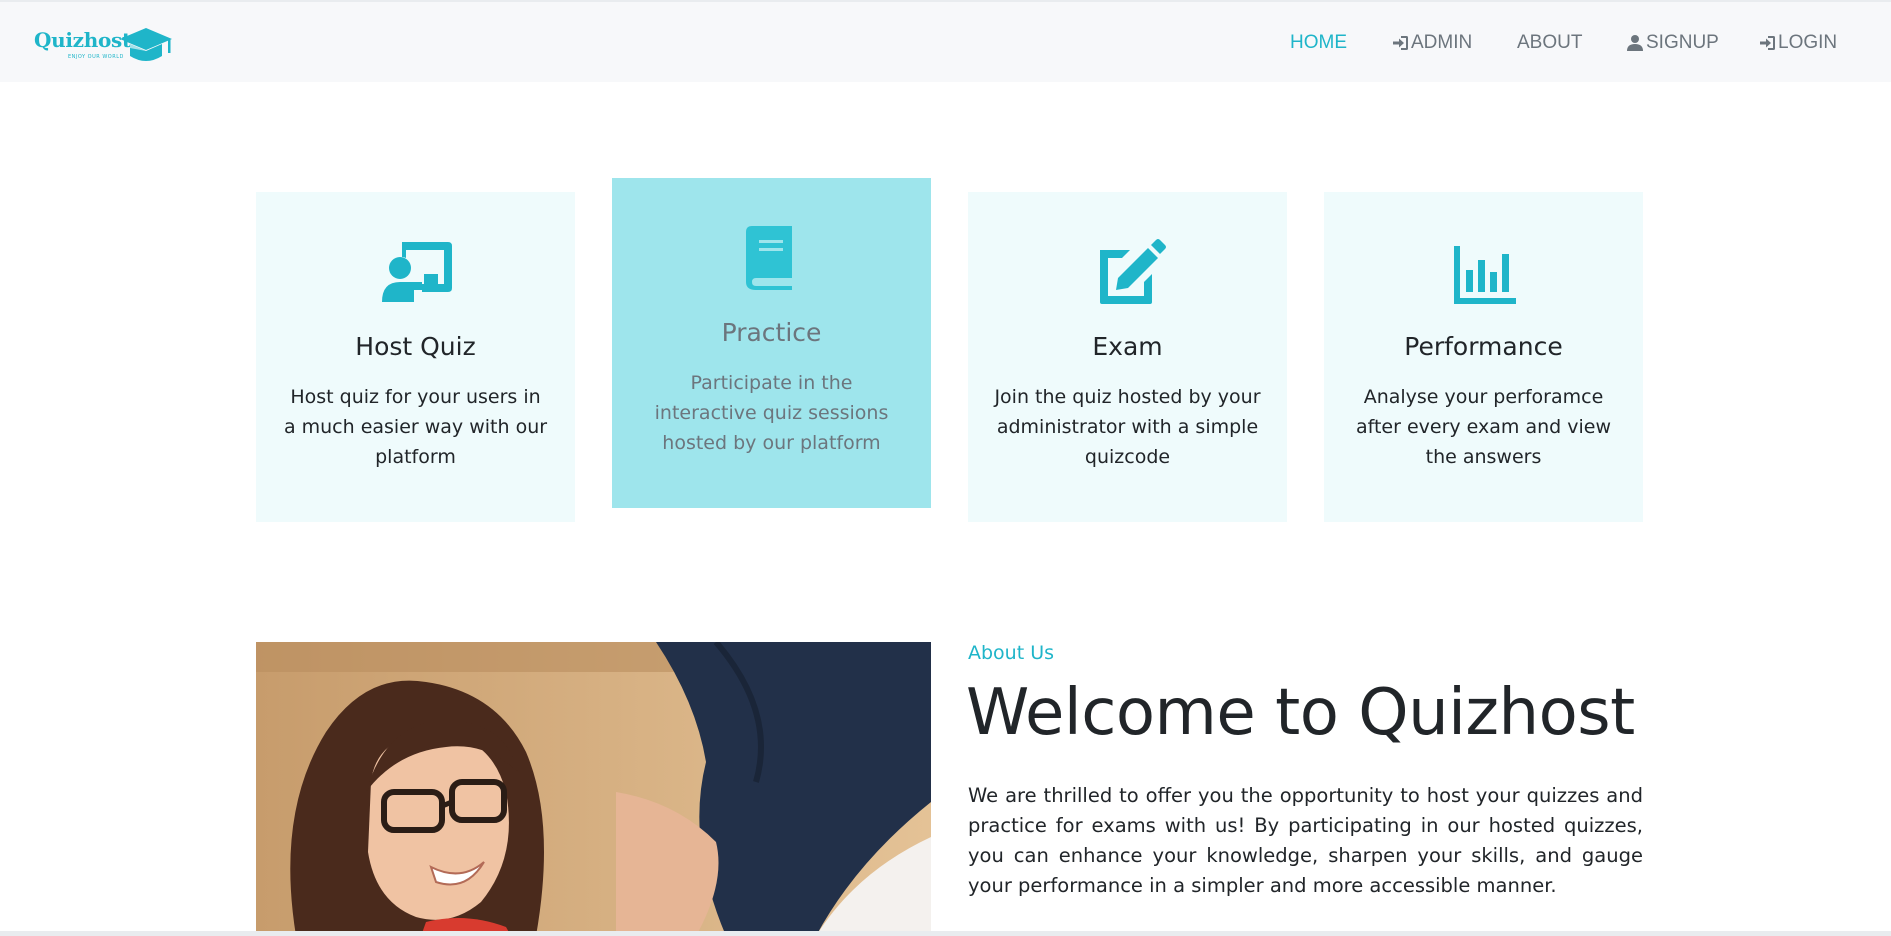 Image resolution: width=1891 pixels, height=936 pixels. I want to click on chalkboard-teacher-icon, so click(416, 272).